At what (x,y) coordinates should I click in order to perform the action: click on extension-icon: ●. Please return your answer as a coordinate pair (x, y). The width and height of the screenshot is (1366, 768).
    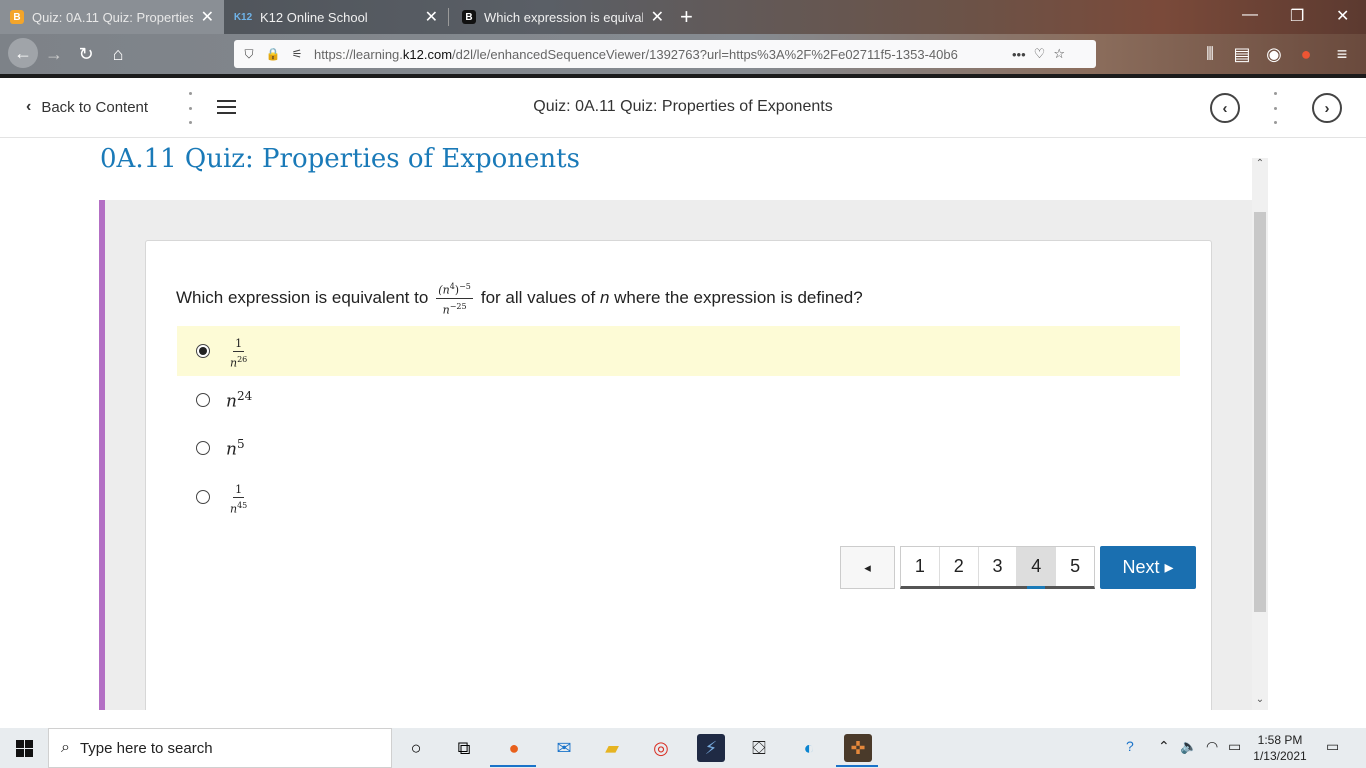
    Looking at the image, I should click on (1306, 54).